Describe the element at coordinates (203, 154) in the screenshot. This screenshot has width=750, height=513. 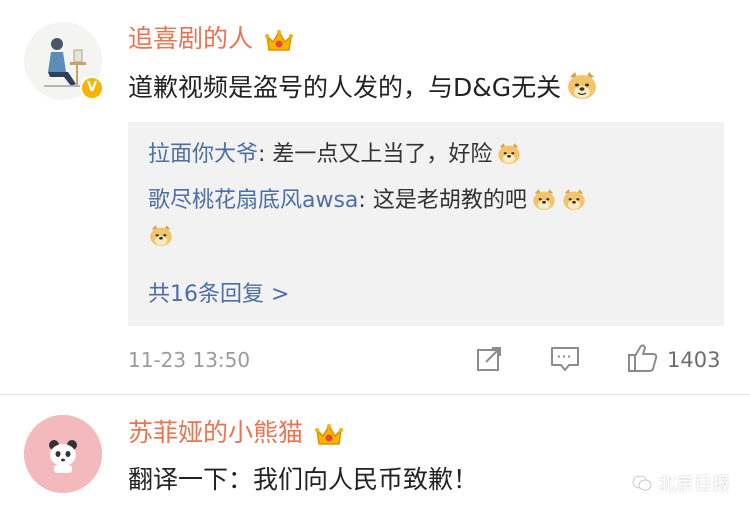
I see `reply-username: 拉面你大爷` at that location.